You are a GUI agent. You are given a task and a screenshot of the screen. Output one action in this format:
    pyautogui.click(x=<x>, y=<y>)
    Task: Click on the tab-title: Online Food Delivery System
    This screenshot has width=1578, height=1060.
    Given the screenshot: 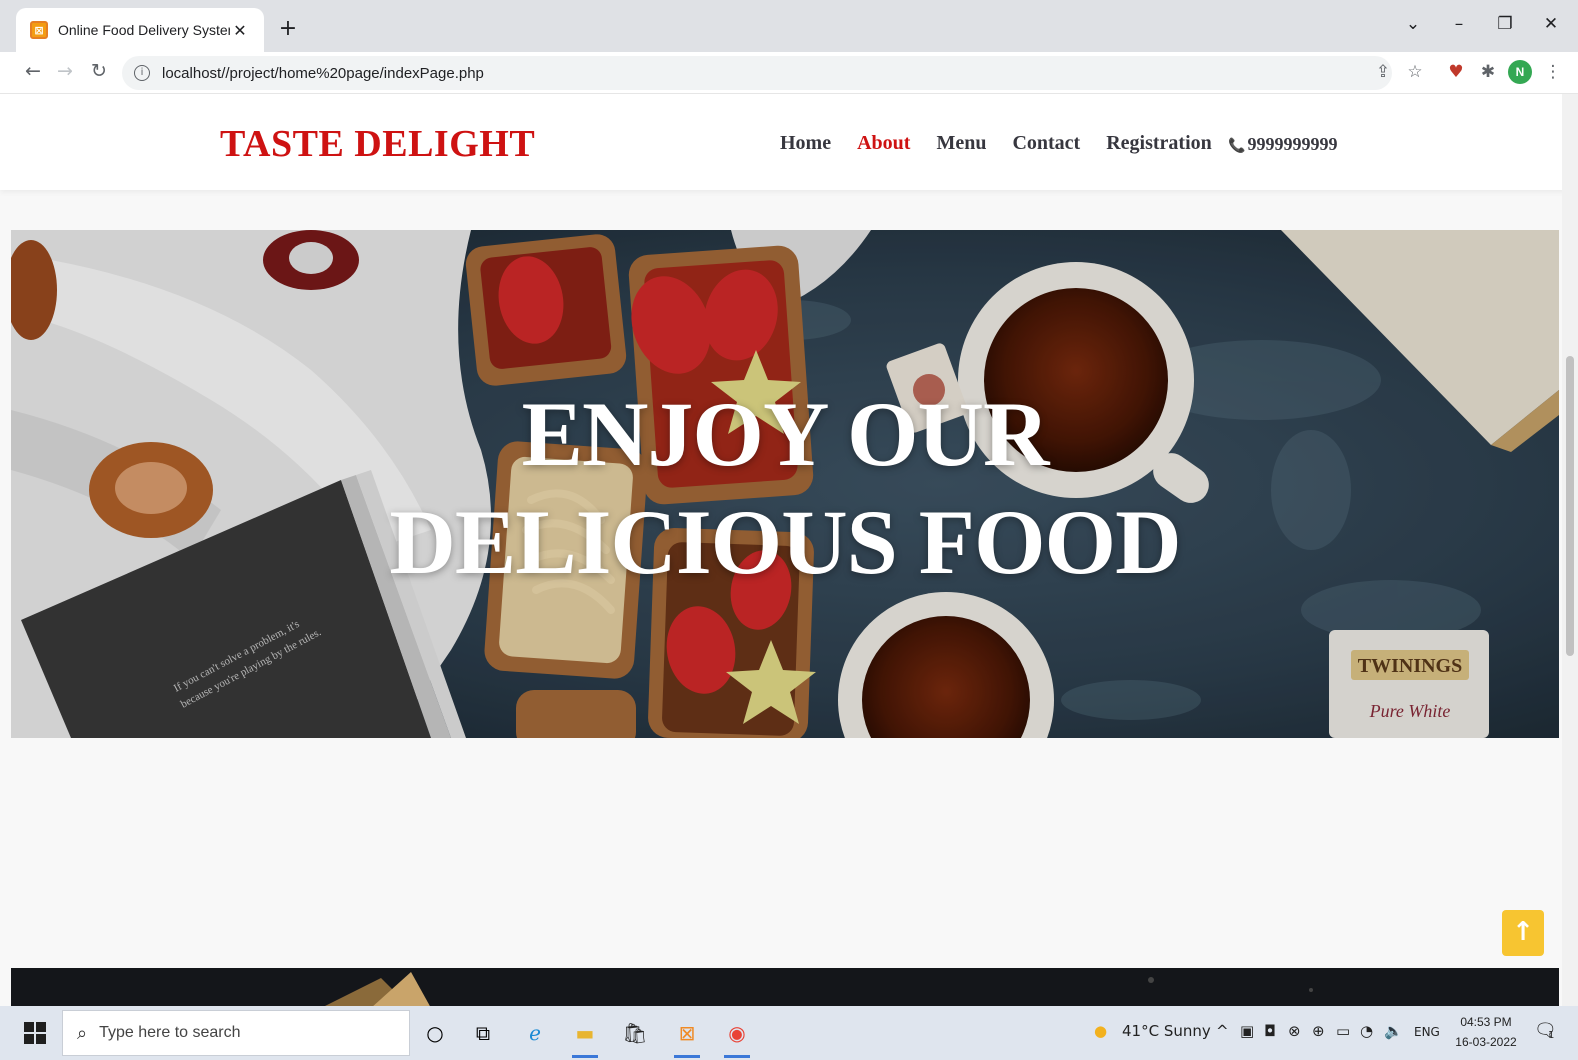 What is the action you would take?
    pyautogui.click(x=144, y=30)
    